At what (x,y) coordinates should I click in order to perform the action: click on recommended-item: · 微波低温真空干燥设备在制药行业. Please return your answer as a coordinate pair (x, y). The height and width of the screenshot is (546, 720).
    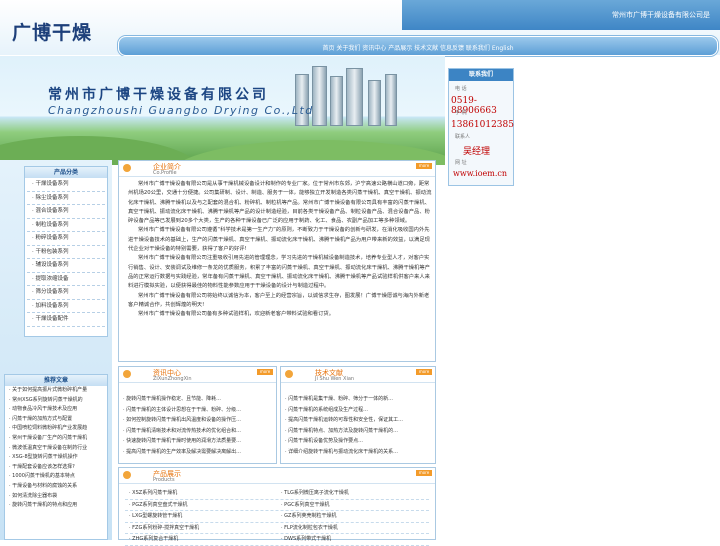
    Looking at the image, I should click on (56, 449).